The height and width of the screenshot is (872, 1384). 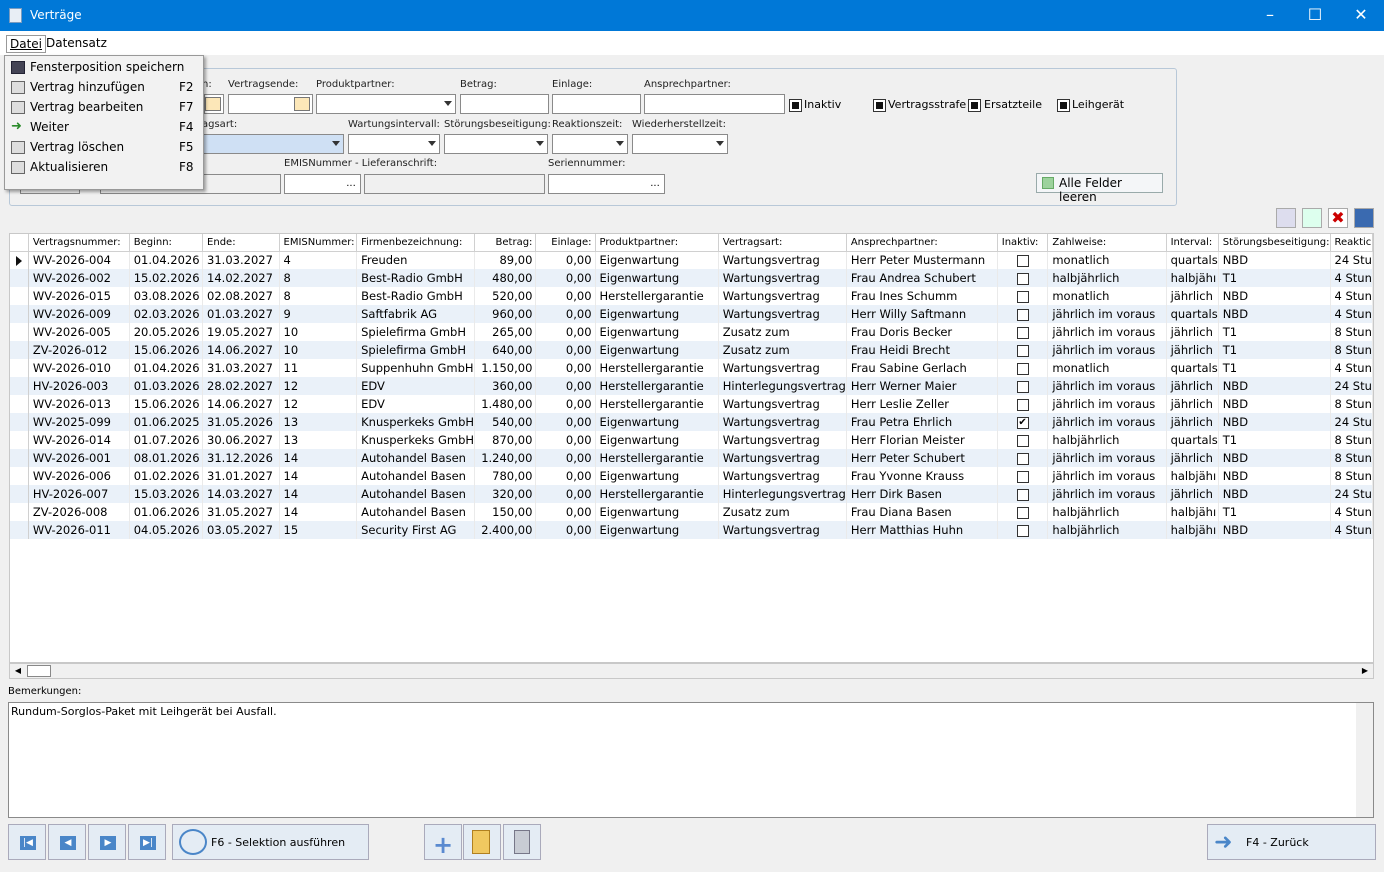 I want to click on table-cell: 870,00, so click(x=505, y=440).